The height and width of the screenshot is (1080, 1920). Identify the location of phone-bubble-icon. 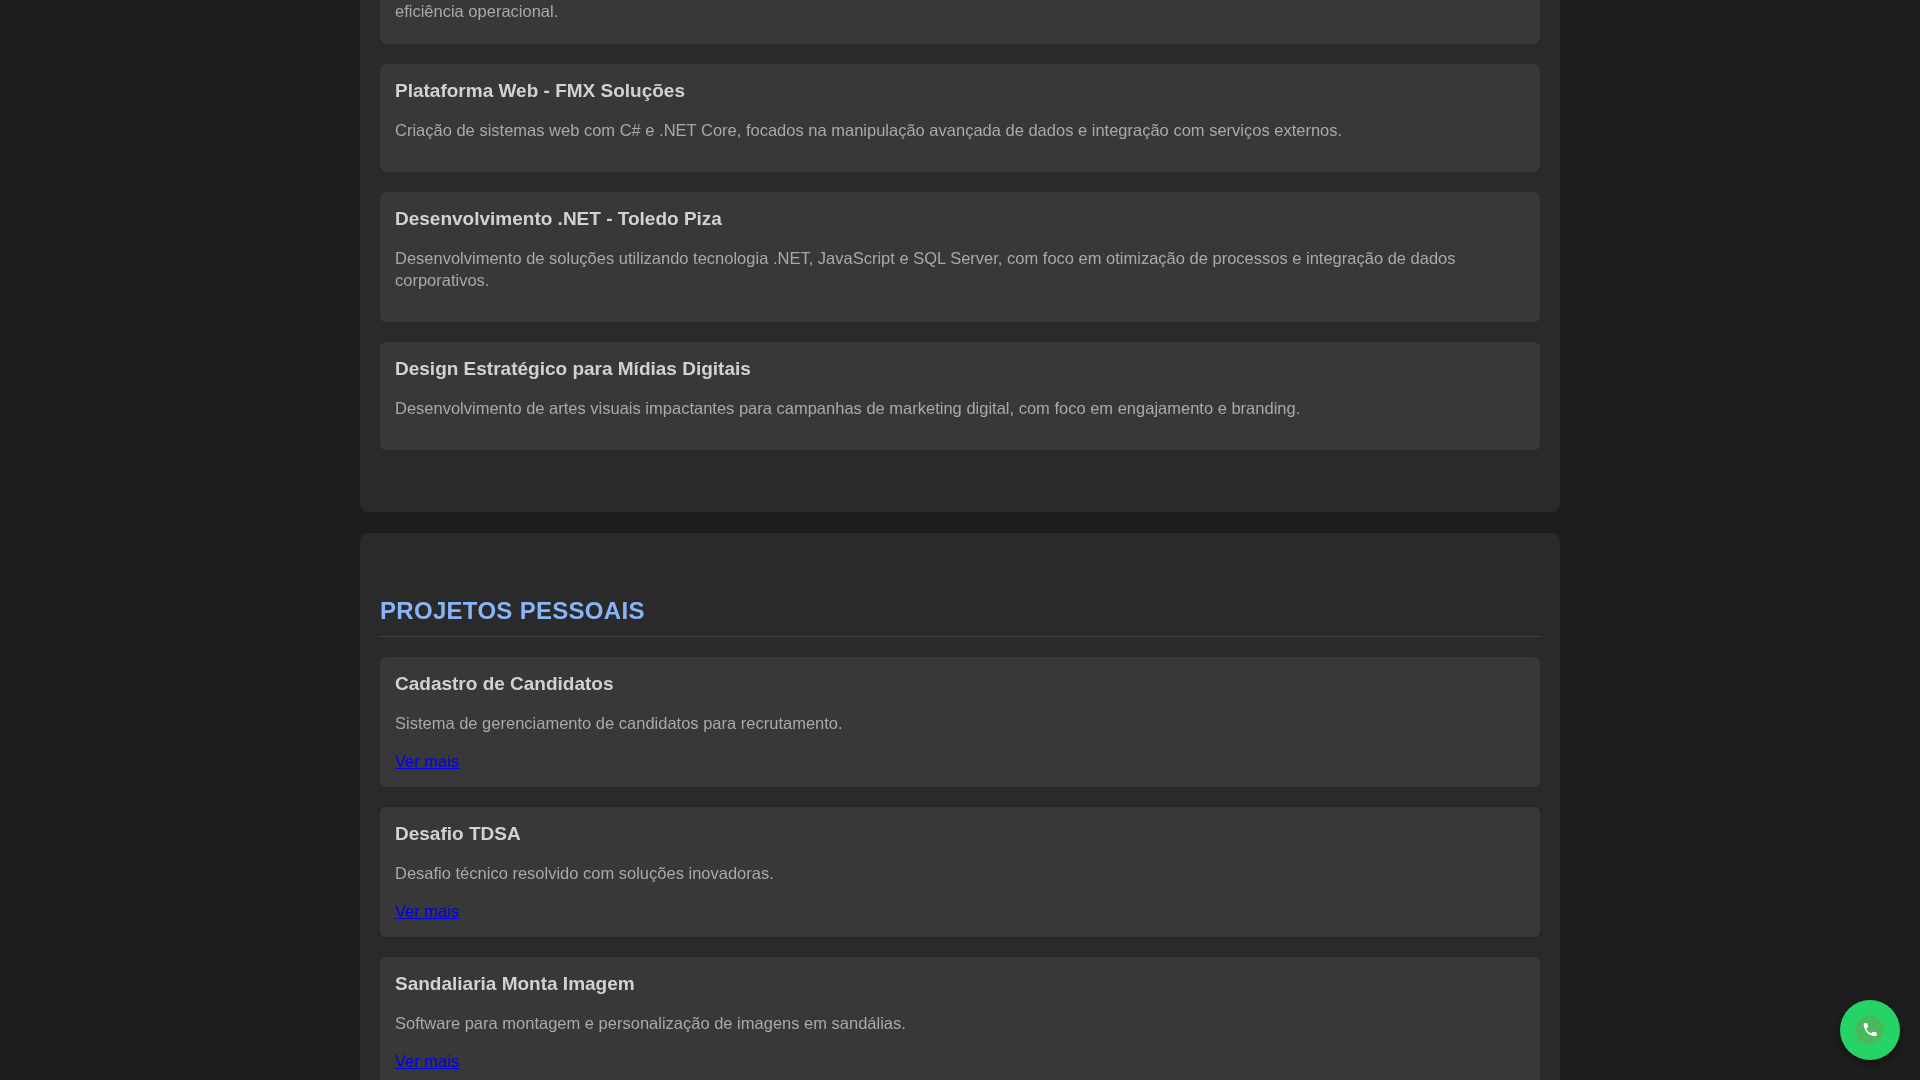
(1870, 1030).